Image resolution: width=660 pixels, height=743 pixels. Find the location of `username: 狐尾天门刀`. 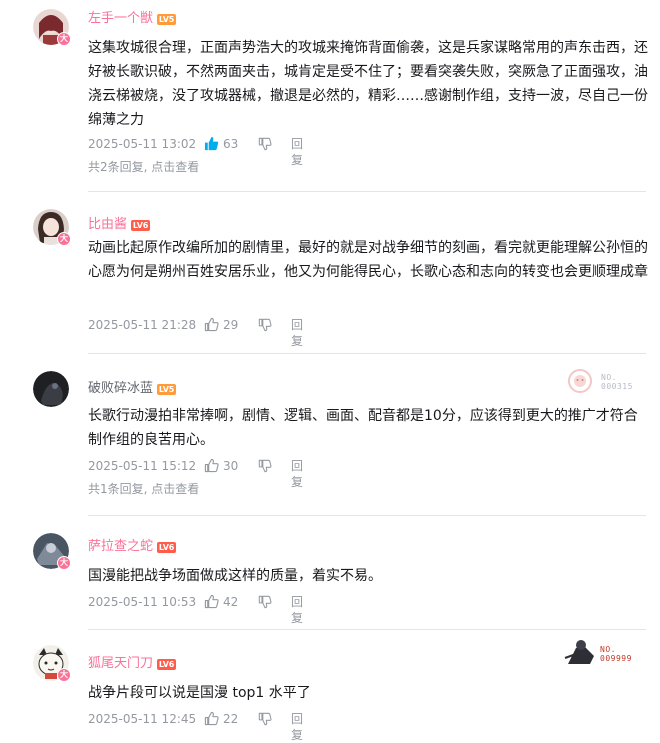

username: 狐尾天门刀 is located at coordinates (120, 664).